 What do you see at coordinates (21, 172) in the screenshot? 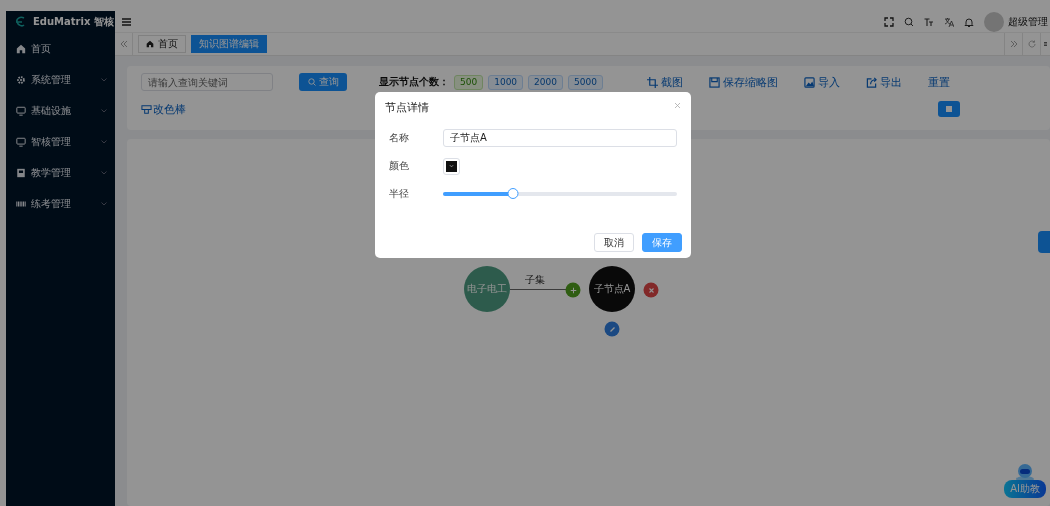
I see `book-icon` at bounding box center [21, 172].